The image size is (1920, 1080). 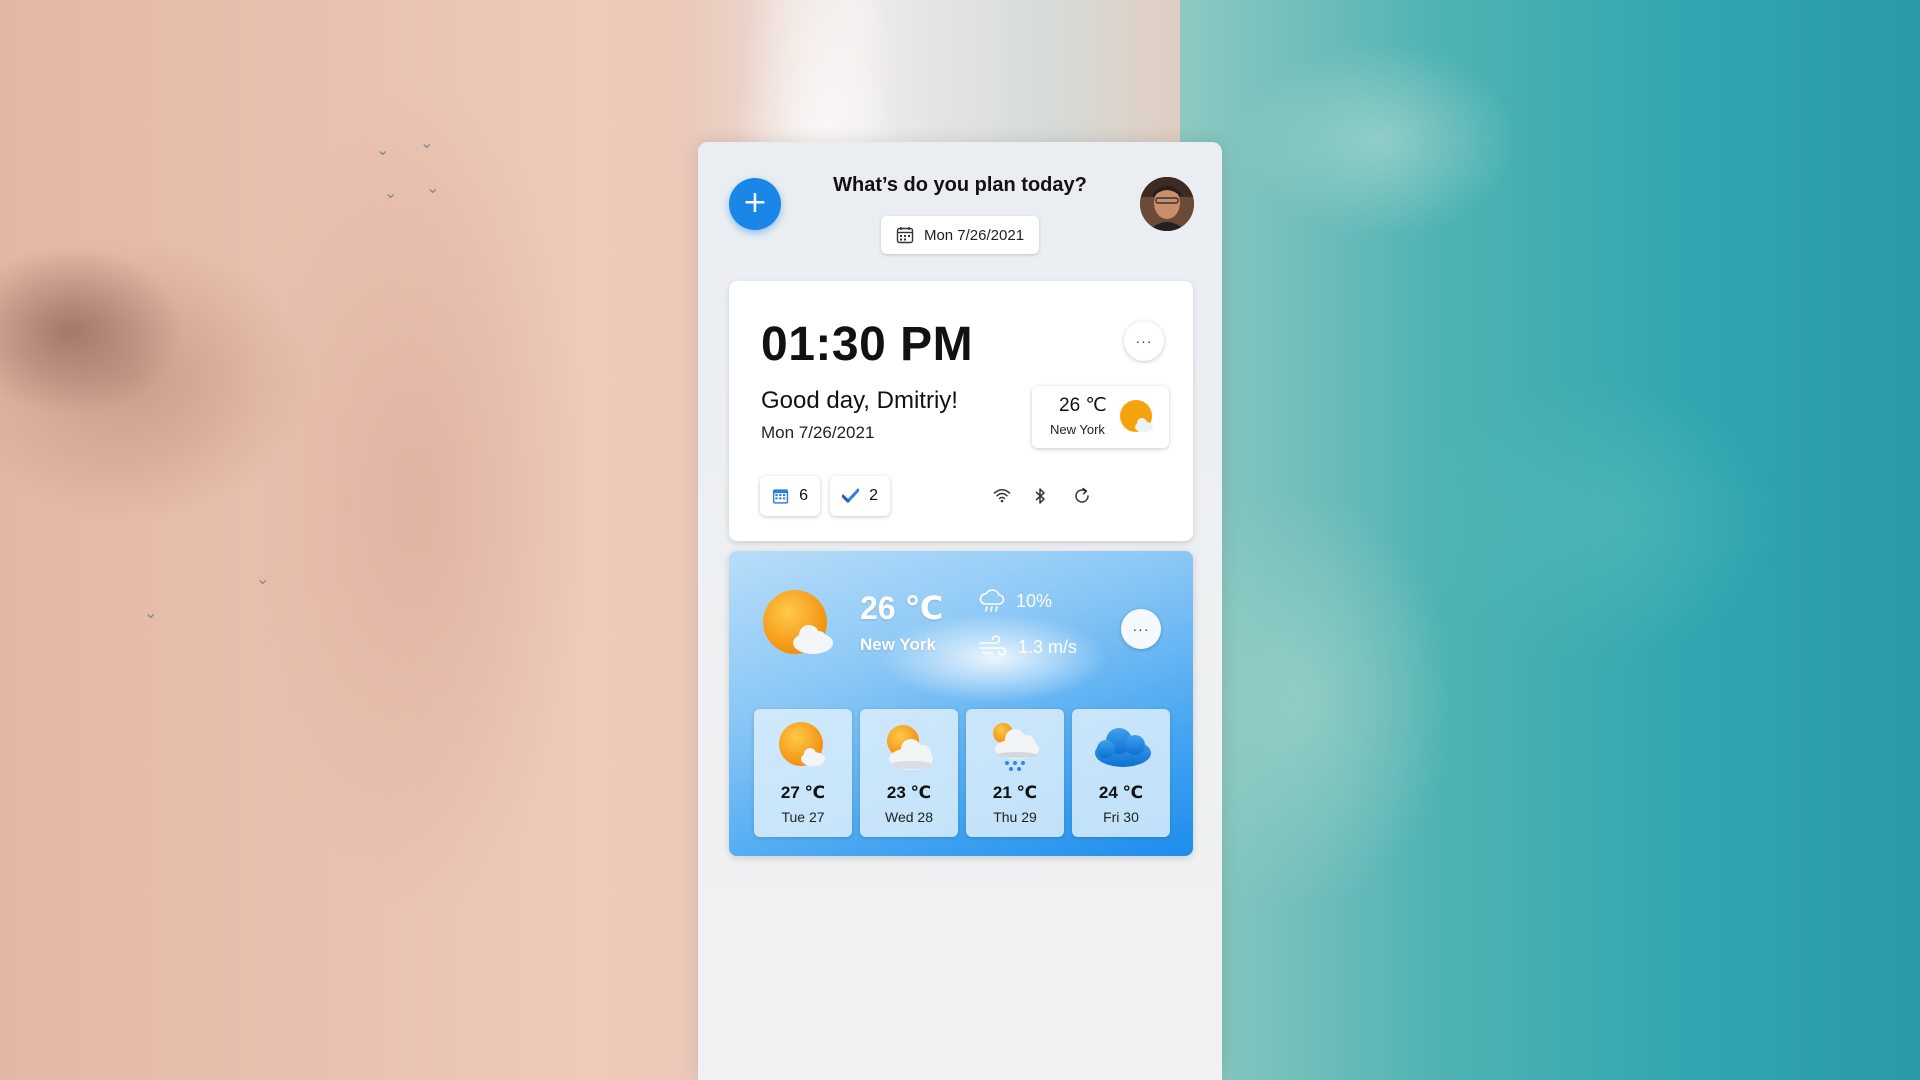 I want to click on todo-check-icon, so click(x=851, y=495).